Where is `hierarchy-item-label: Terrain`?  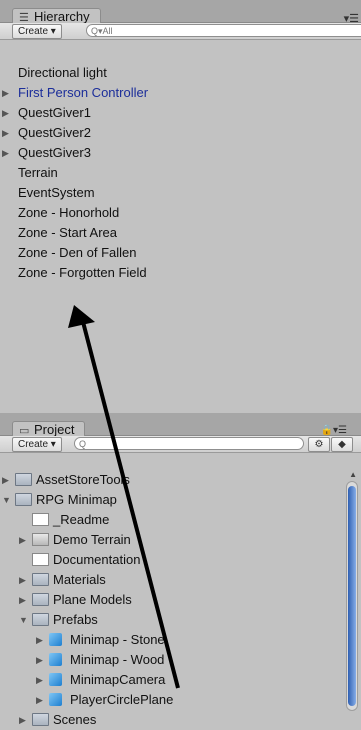 hierarchy-item-label: Terrain is located at coordinates (38, 172).